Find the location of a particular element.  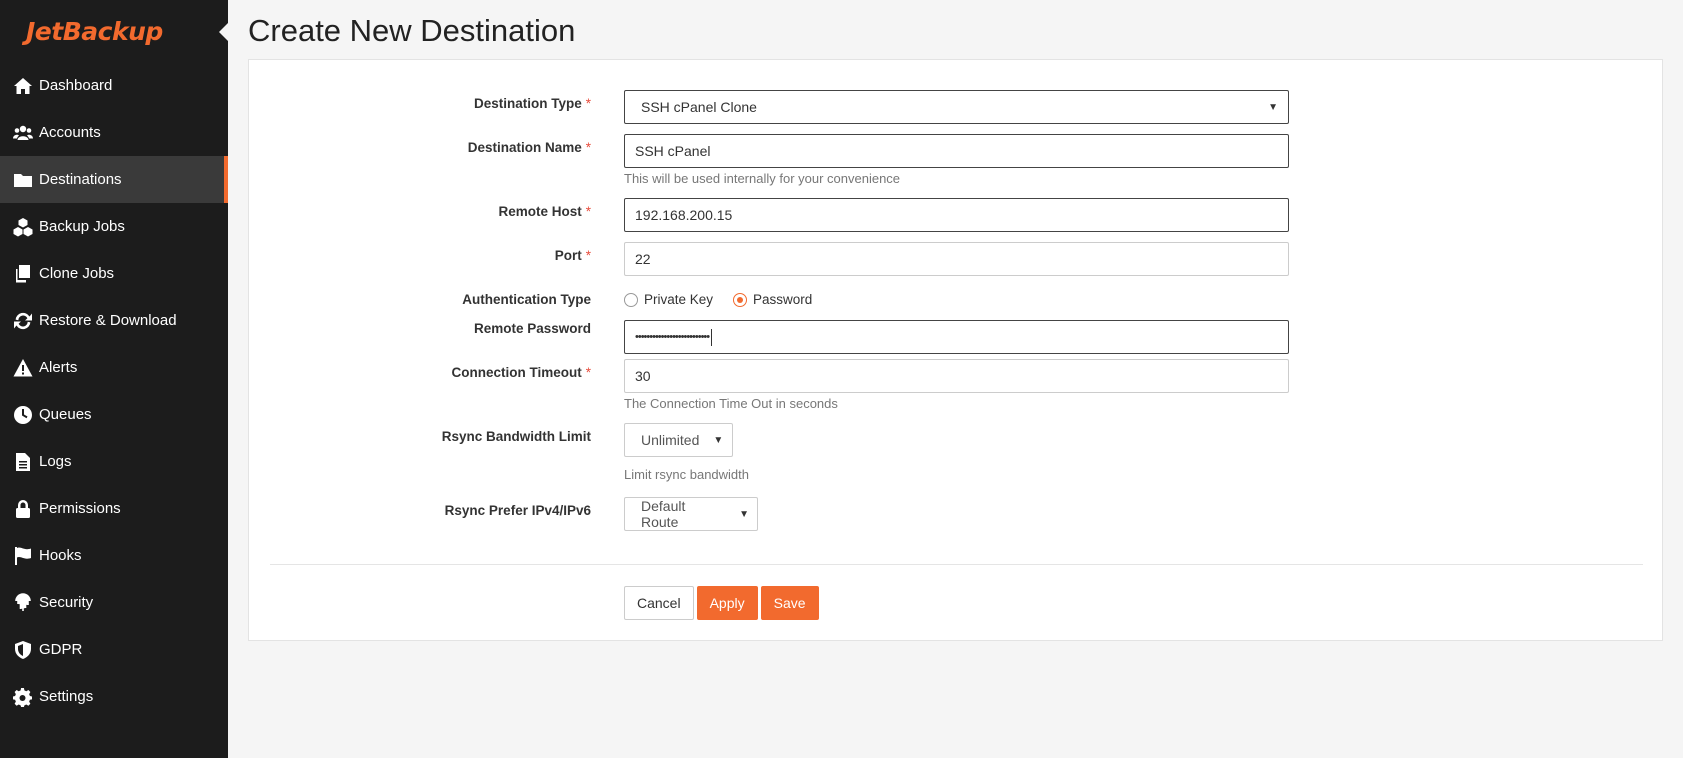

port-field: 22 is located at coordinates (956, 259).